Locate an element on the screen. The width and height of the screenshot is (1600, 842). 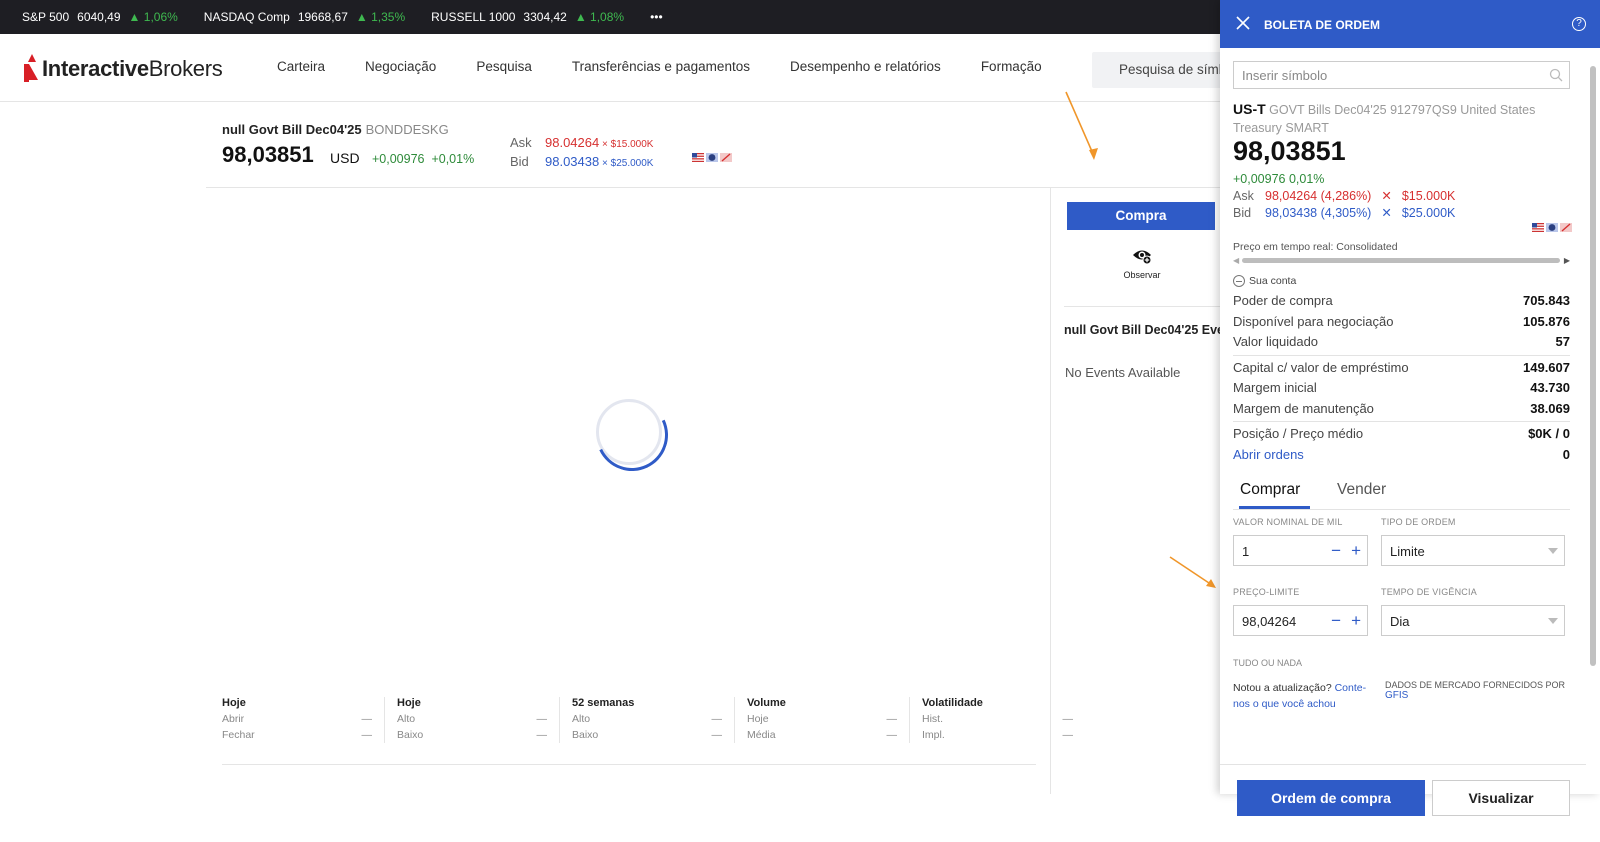
help-icon: ? is located at coordinates (1579, 24).